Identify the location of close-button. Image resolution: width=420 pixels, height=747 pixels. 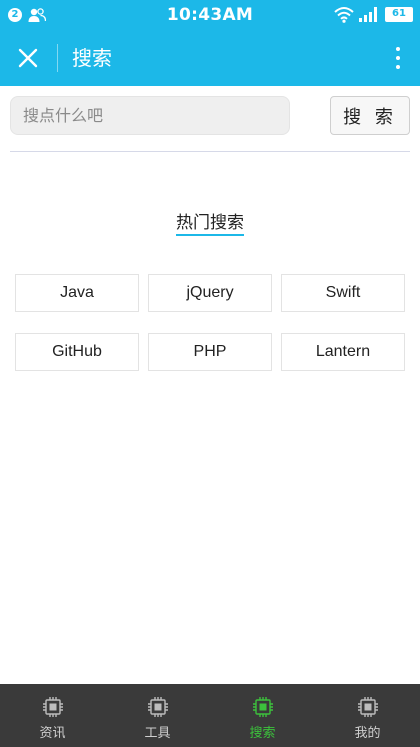
(28, 58).